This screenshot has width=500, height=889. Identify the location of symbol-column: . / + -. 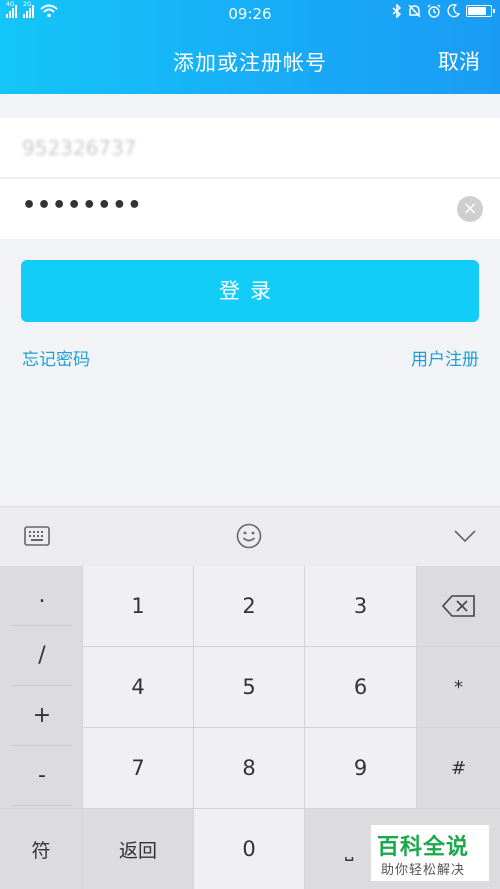
(41, 687).